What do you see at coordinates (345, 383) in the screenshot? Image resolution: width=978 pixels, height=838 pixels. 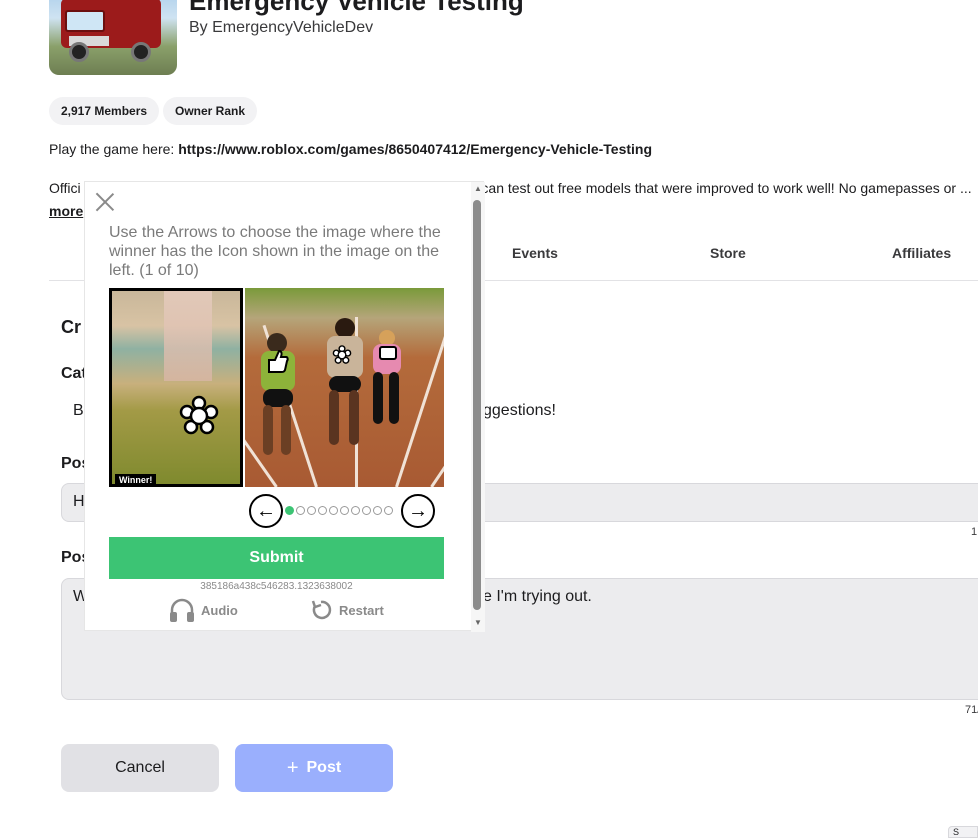 I see `runner-middle` at bounding box center [345, 383].